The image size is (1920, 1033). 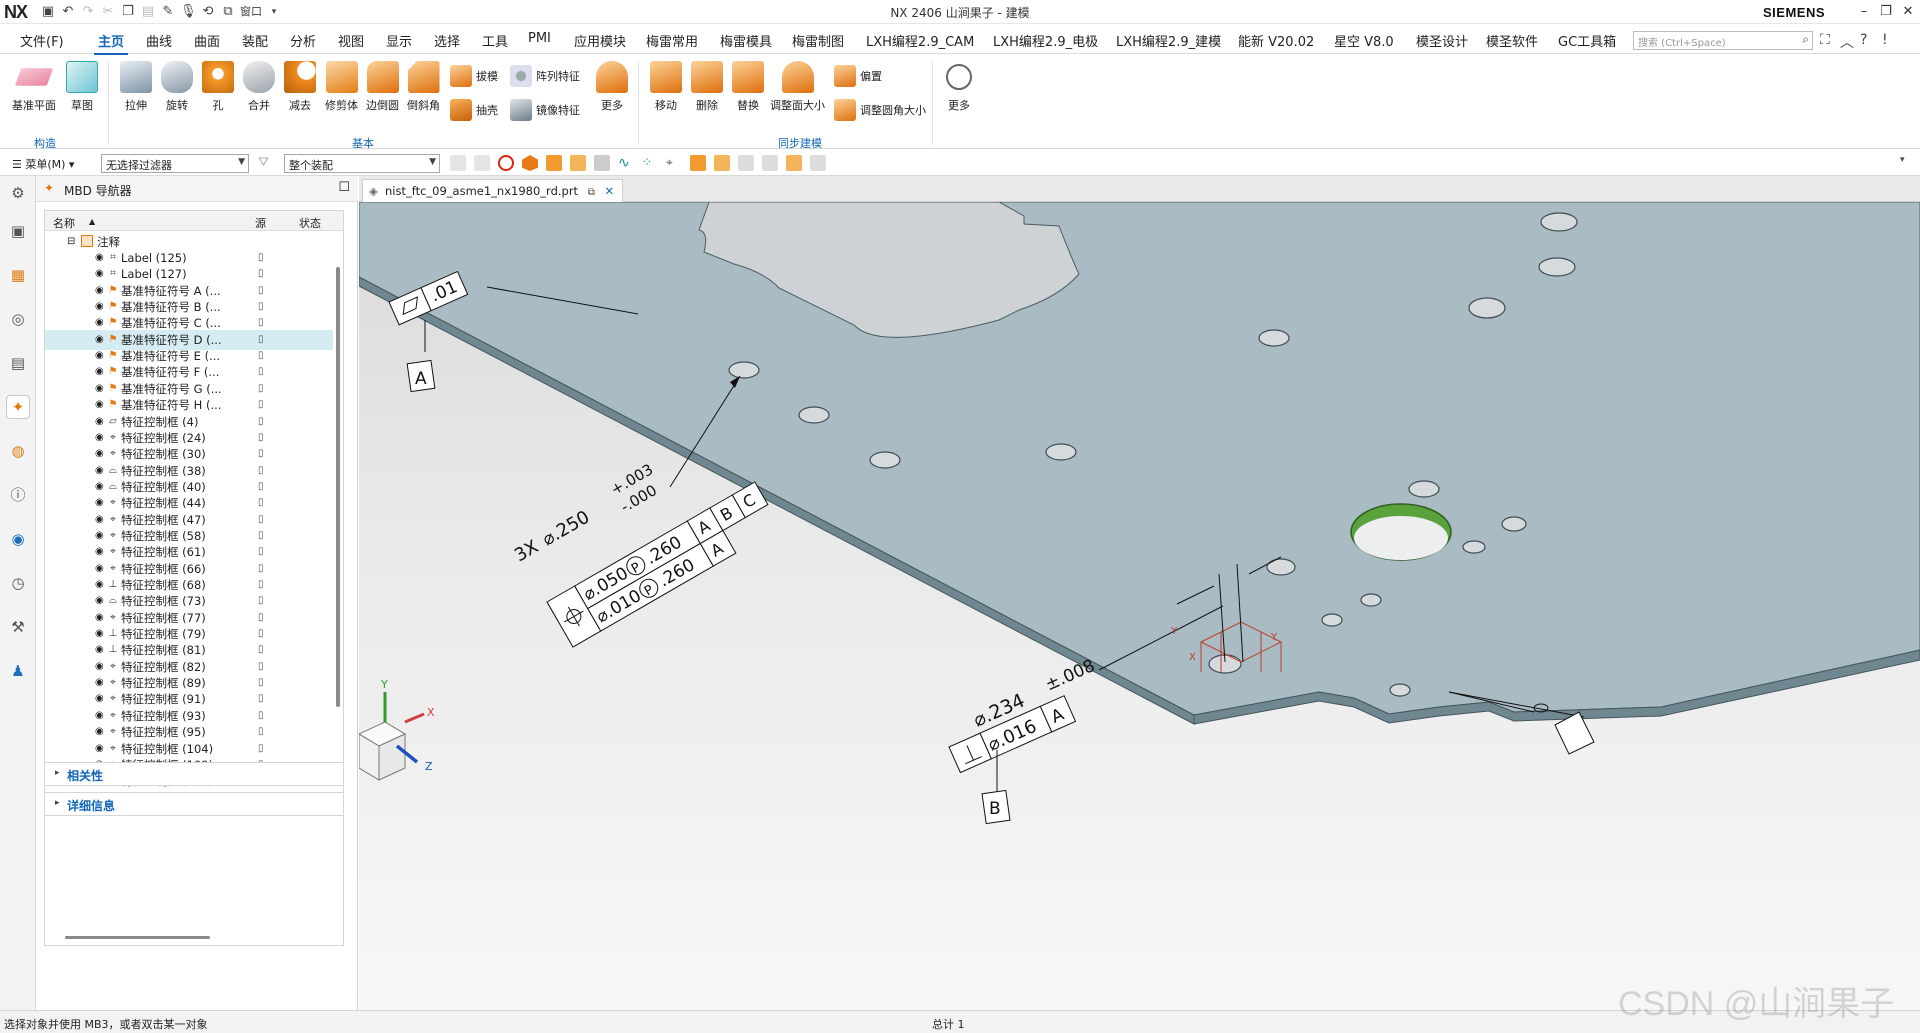 I want to click on offset-face-button: 偏置, so click(x=858, y=76).